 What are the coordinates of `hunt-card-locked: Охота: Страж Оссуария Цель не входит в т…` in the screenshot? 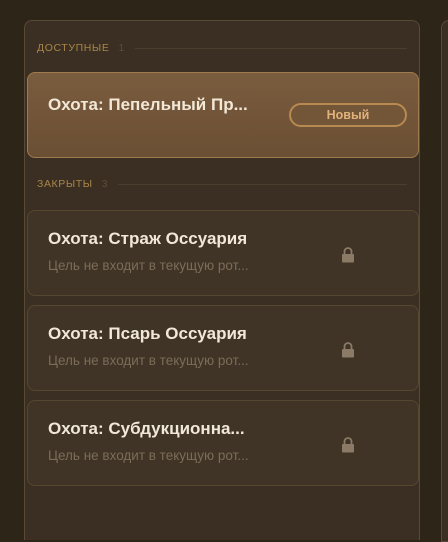 It's located at (223, 253).